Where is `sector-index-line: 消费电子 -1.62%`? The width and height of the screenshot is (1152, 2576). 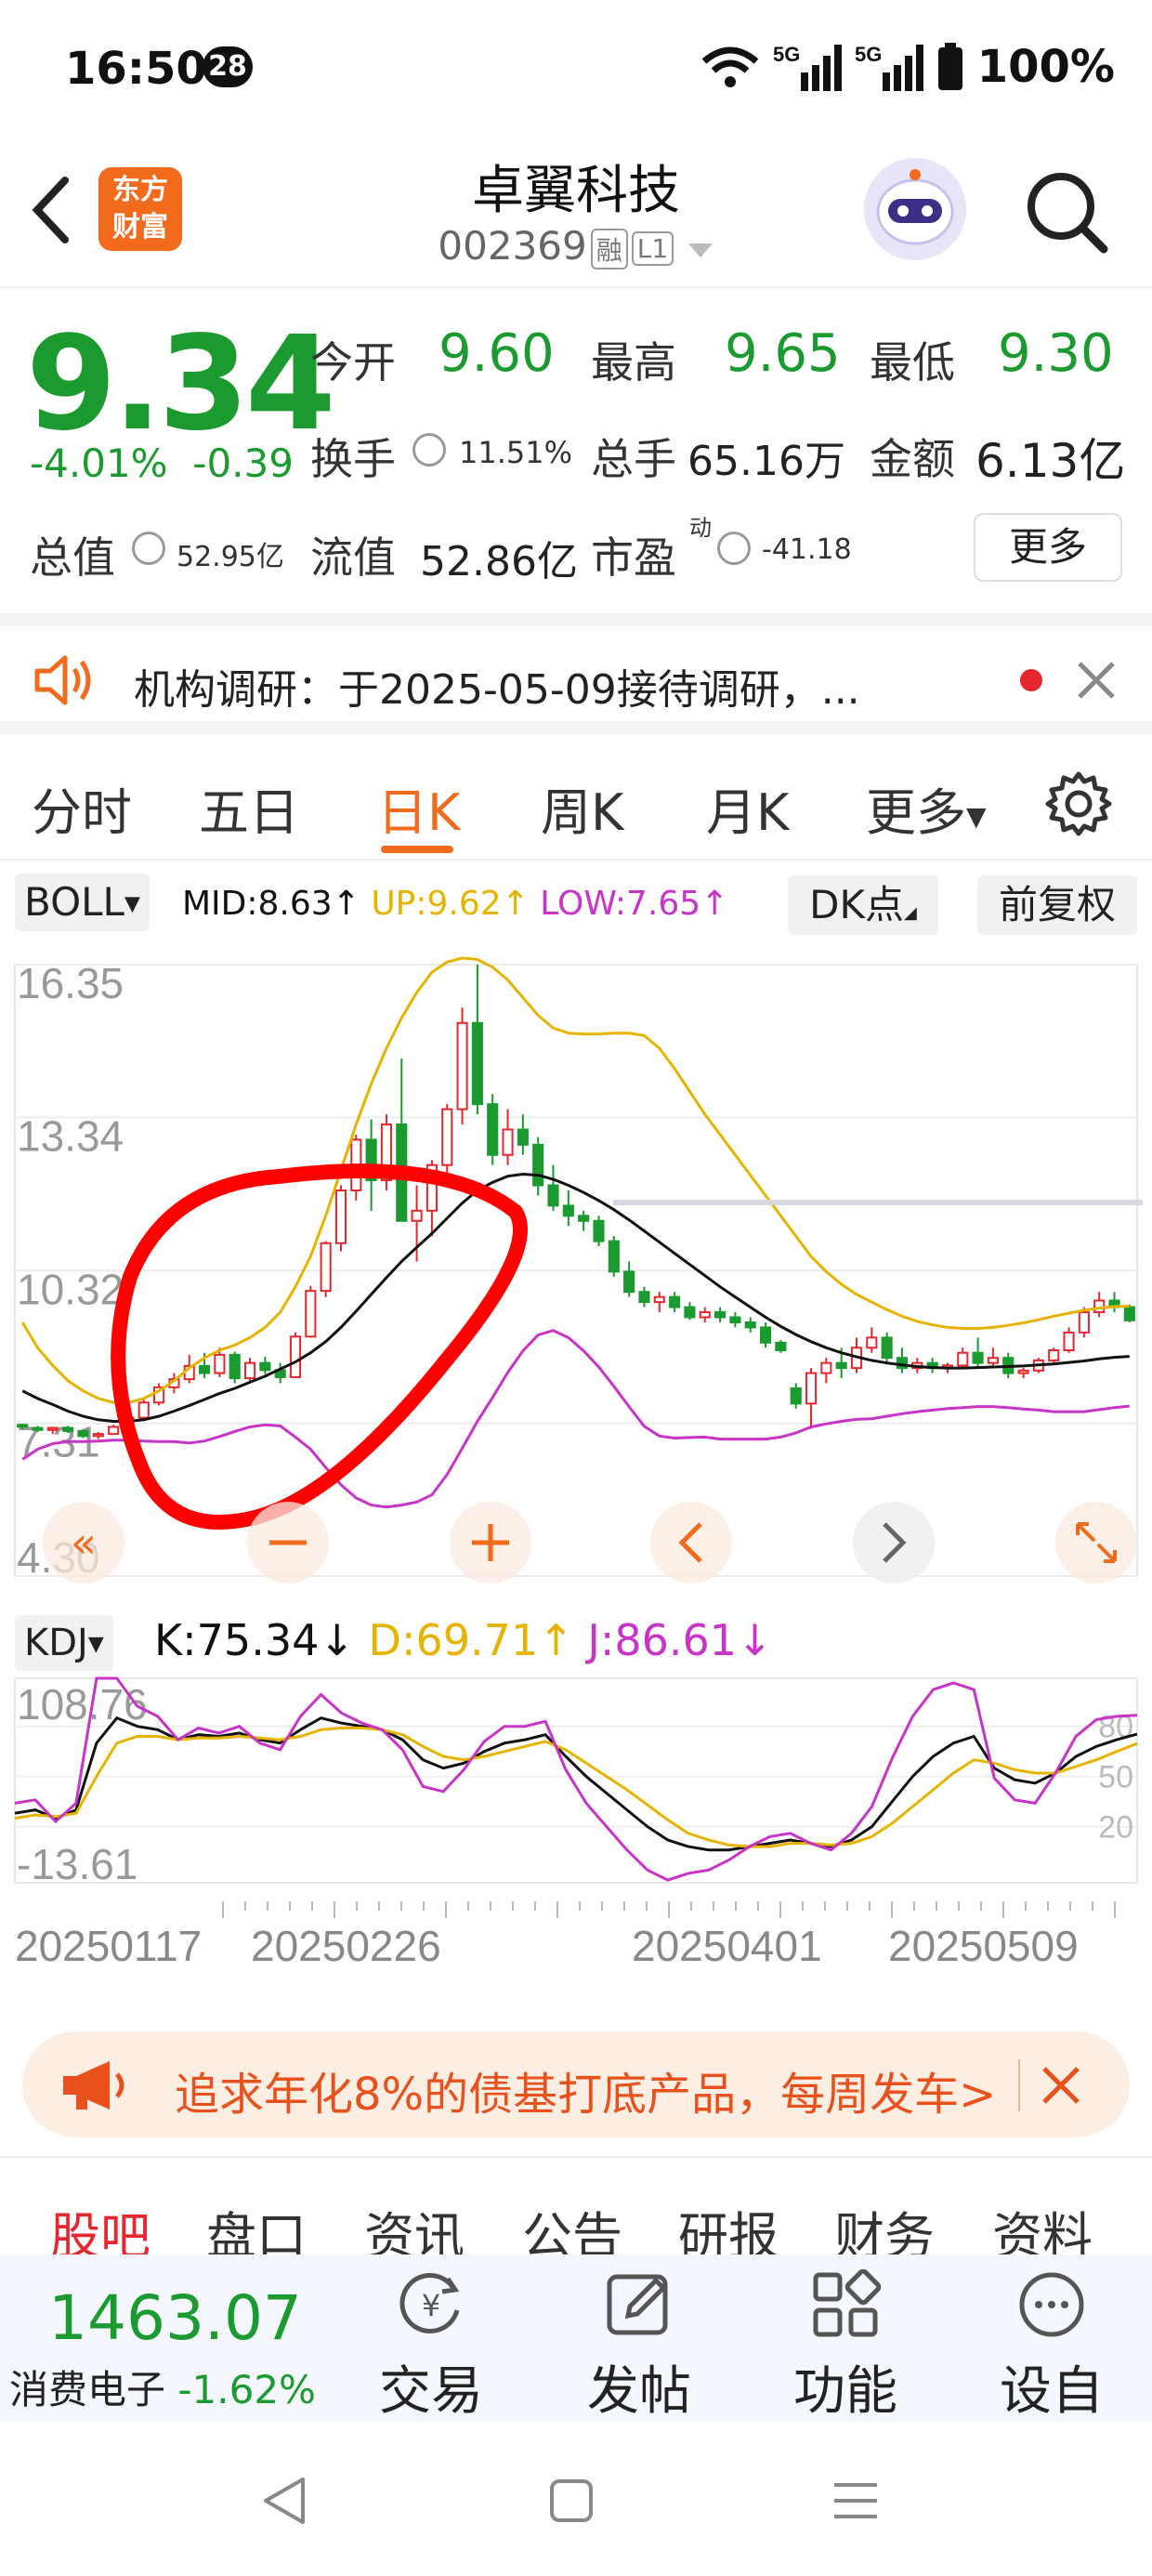
sector-index-line: 消费电子 -1.62% is located at coordinates (162, 2387).